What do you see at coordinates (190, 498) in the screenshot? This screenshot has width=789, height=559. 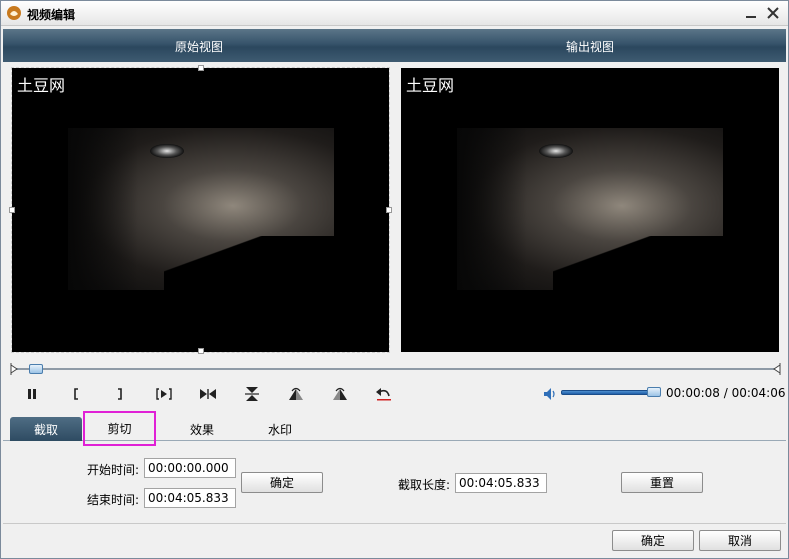 I see `end-time-field: 00:04:05.833` at bounding box center [190, 498].